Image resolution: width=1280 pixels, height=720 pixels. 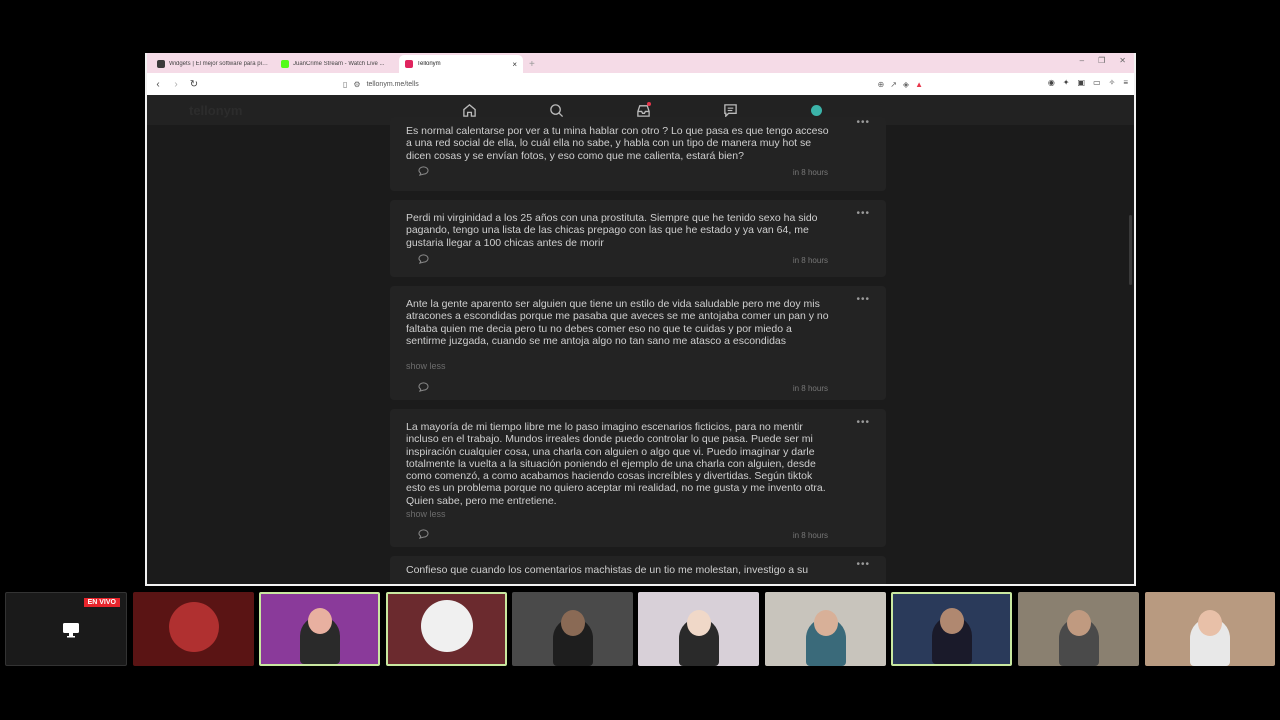 What do you see at coordinates (345, 84) in the screenshot?
I see `bookmark-icon: ▯` at bounding box center [345, 84].